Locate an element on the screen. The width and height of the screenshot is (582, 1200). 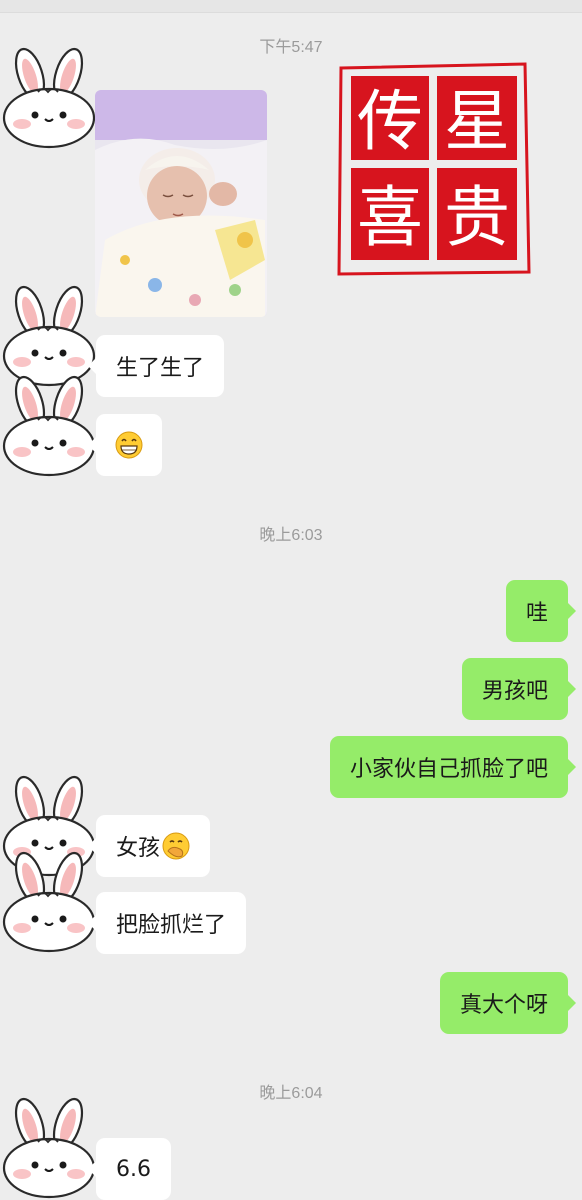
message-text: 6.6 is located at coordinates (133, 1169).